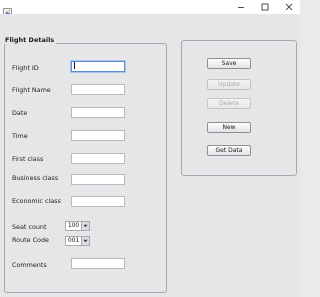 The image size is (320, 297). I want to click on business-class-field, so click(98, 179).